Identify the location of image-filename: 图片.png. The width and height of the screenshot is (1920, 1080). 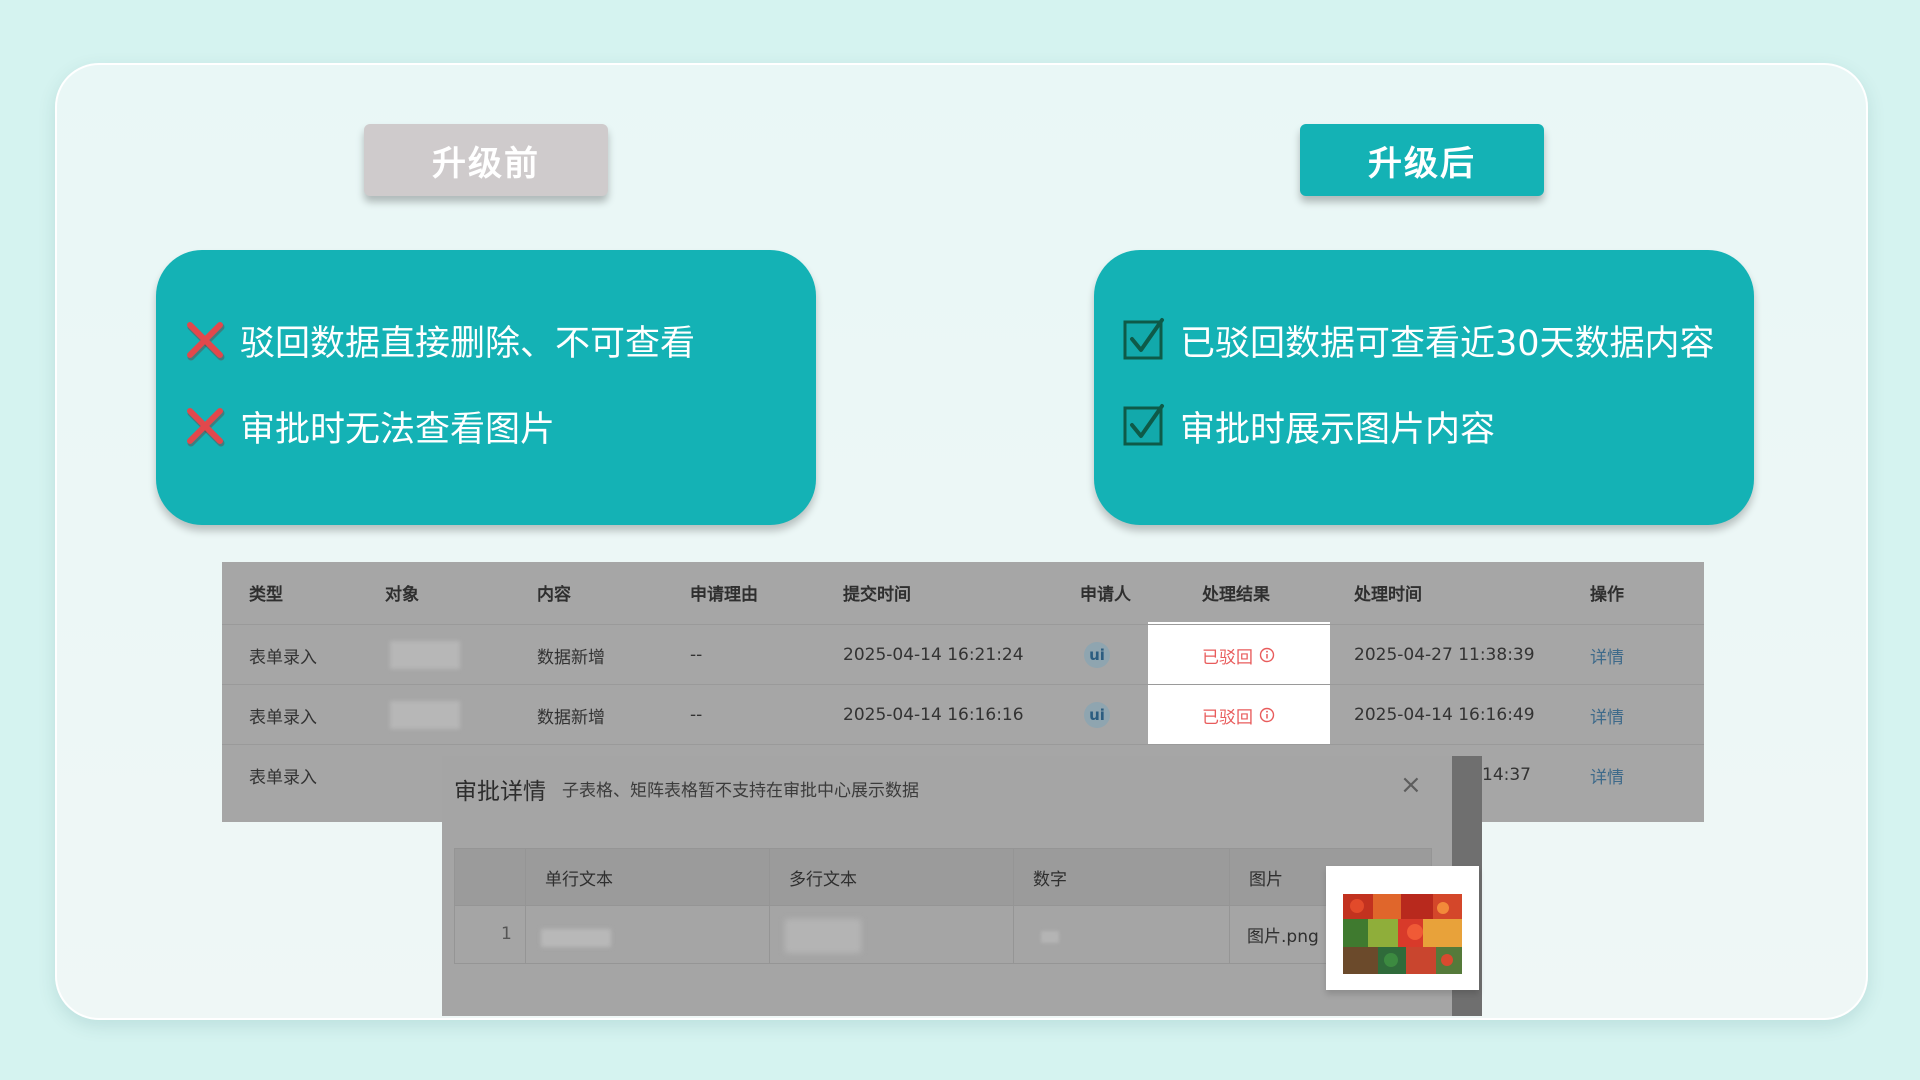
(1283, 934).